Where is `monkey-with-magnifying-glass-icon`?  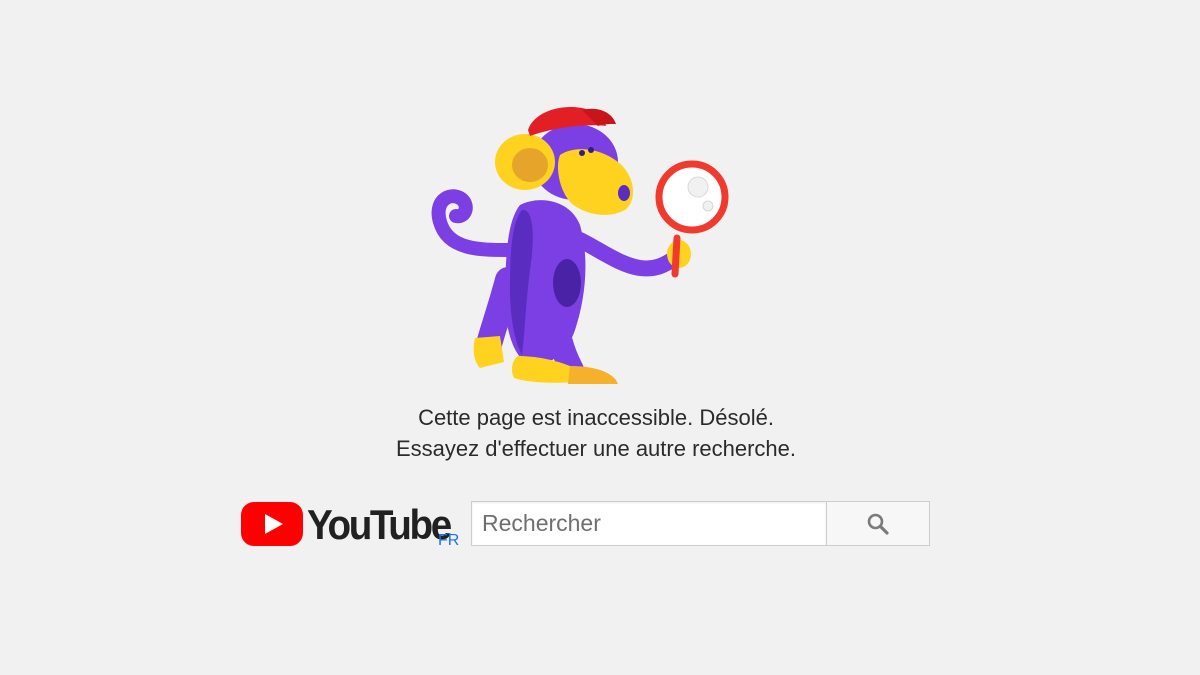
monkey-with-magnifying-glass-icon is located at coordinates (580, 245).